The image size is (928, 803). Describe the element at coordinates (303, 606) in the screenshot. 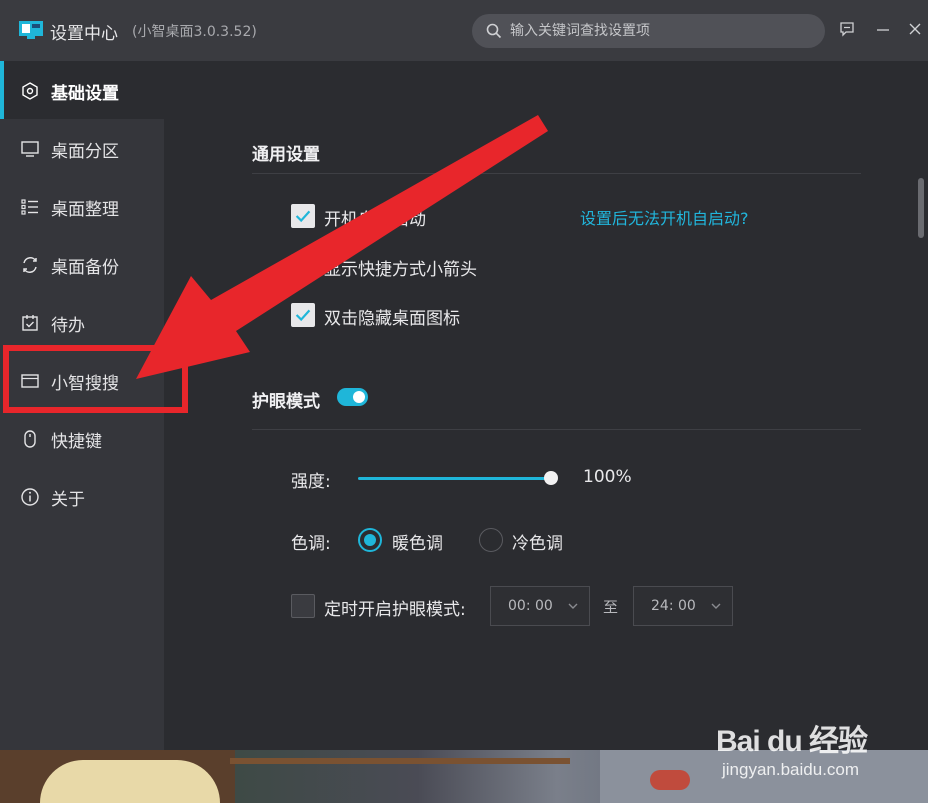

I see `checkbox-schedule` at that location.